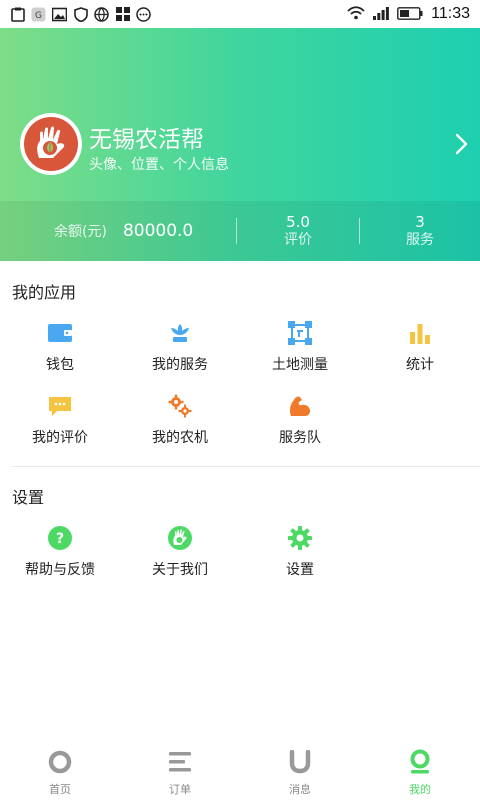 This screenshot has height=800, width=480. Describe the element at coordinates (60, 789) in the screenshot. I see `nav-home-label: 首页` at that location.